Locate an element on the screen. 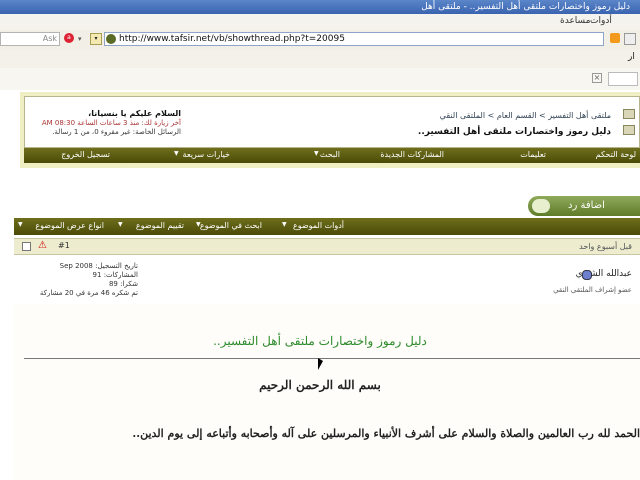 Image resolution: width=640 pixels, height=480 pixels. links-toolbar: ار is located at coordinates (320, 59).